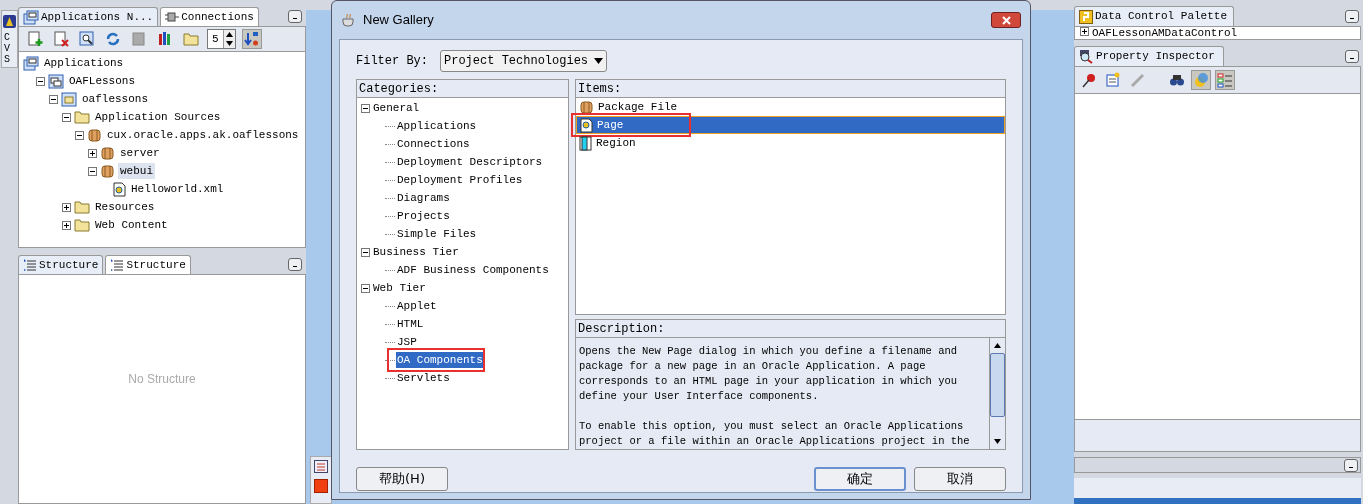 This screenshot has width=1363, height=504. Describe the element at coordinates (136, 171) in the screenshot. I see `tree-item: webui` at that location.